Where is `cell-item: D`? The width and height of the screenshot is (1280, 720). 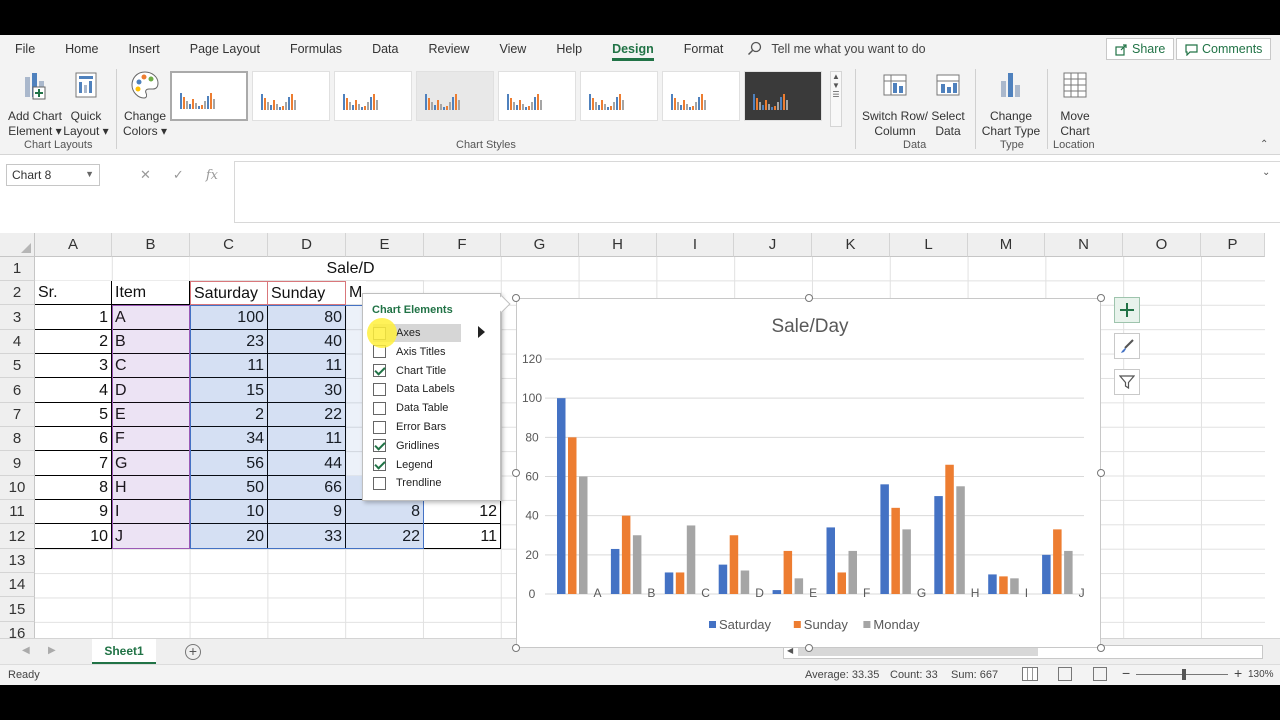 cell-item: D is located at coordinates (151, 390).